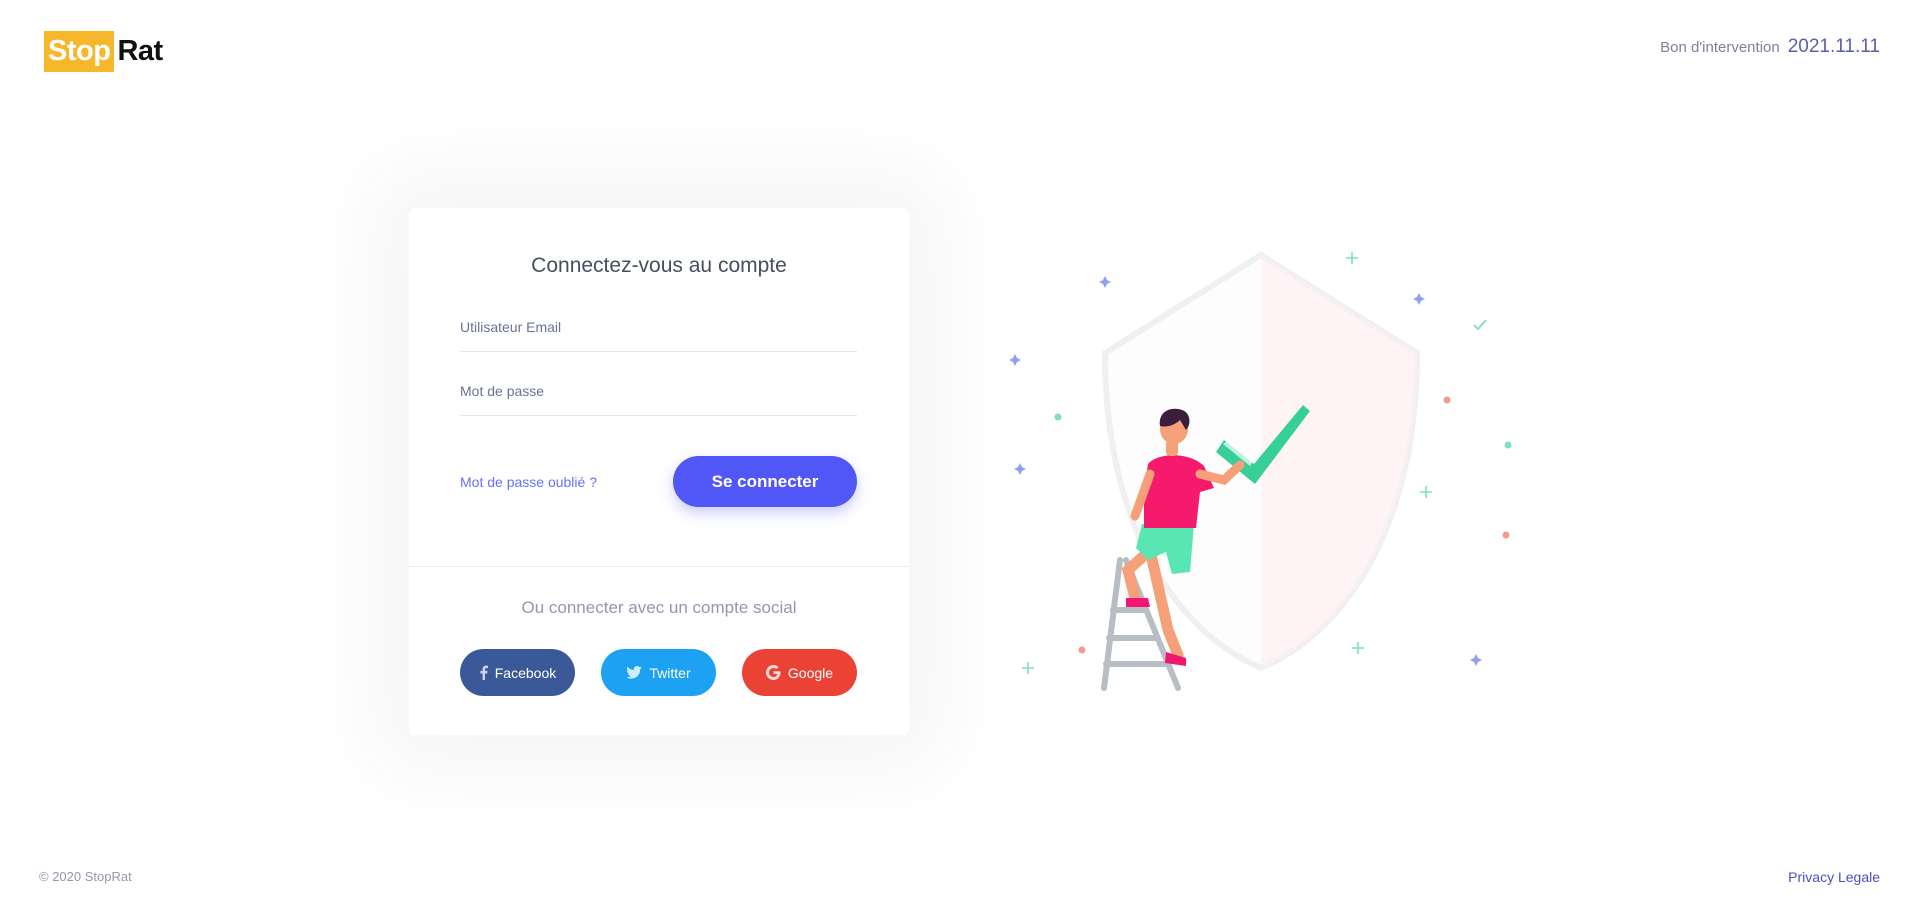 This screenshot has height=912, width=1920. What do you see at coordinates (659, 566) in the screenshot?
I see `card-divider` at bounding box center [659, 566].